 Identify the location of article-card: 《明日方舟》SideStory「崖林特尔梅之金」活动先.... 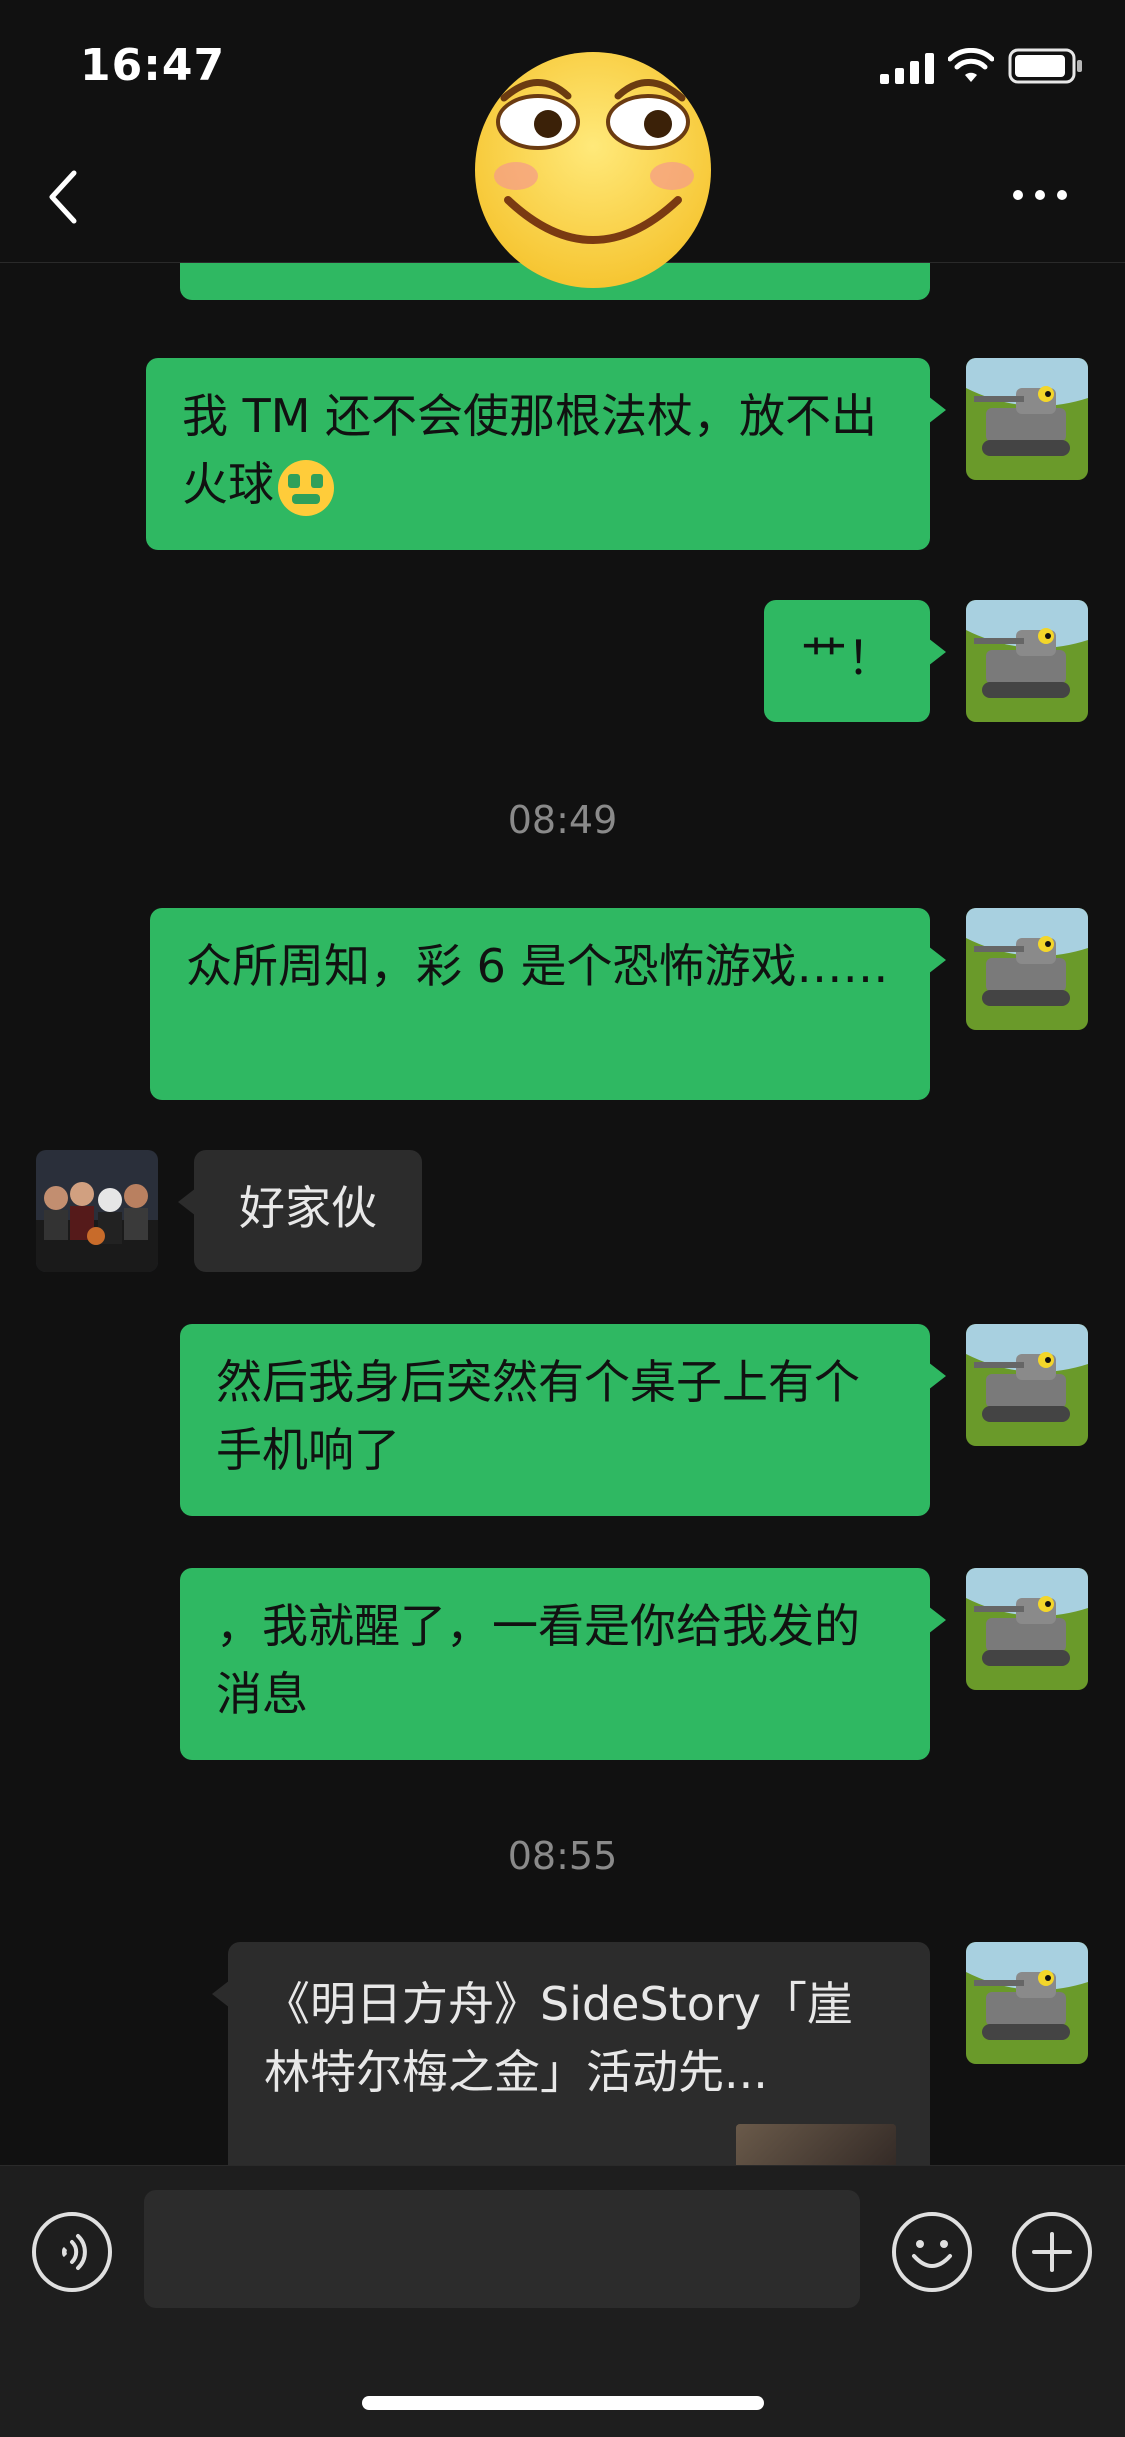
(571, 2053).